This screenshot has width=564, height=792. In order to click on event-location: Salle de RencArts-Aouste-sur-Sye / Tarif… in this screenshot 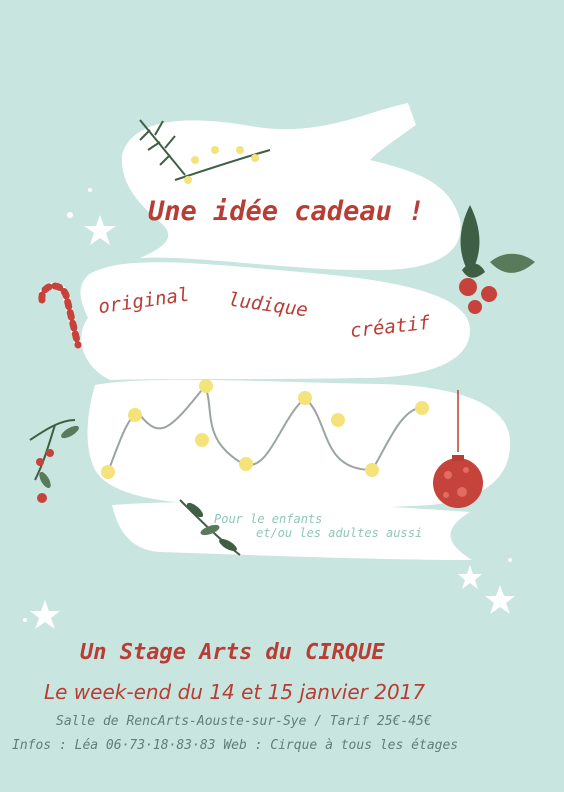, I will do `click(244, 721)`.